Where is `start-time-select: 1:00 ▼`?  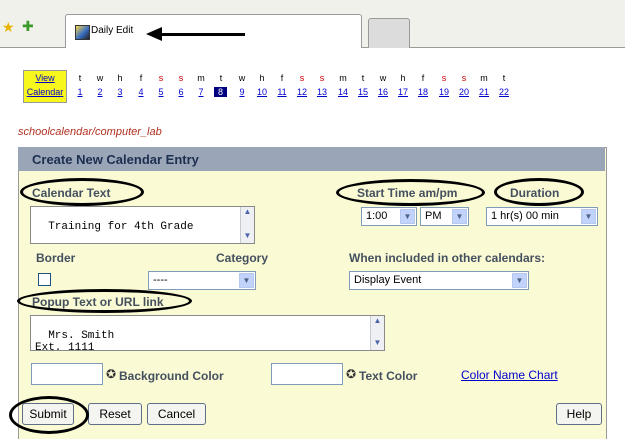
start-time-select: 1:00 ▼ is located at coordinates (389, 216).